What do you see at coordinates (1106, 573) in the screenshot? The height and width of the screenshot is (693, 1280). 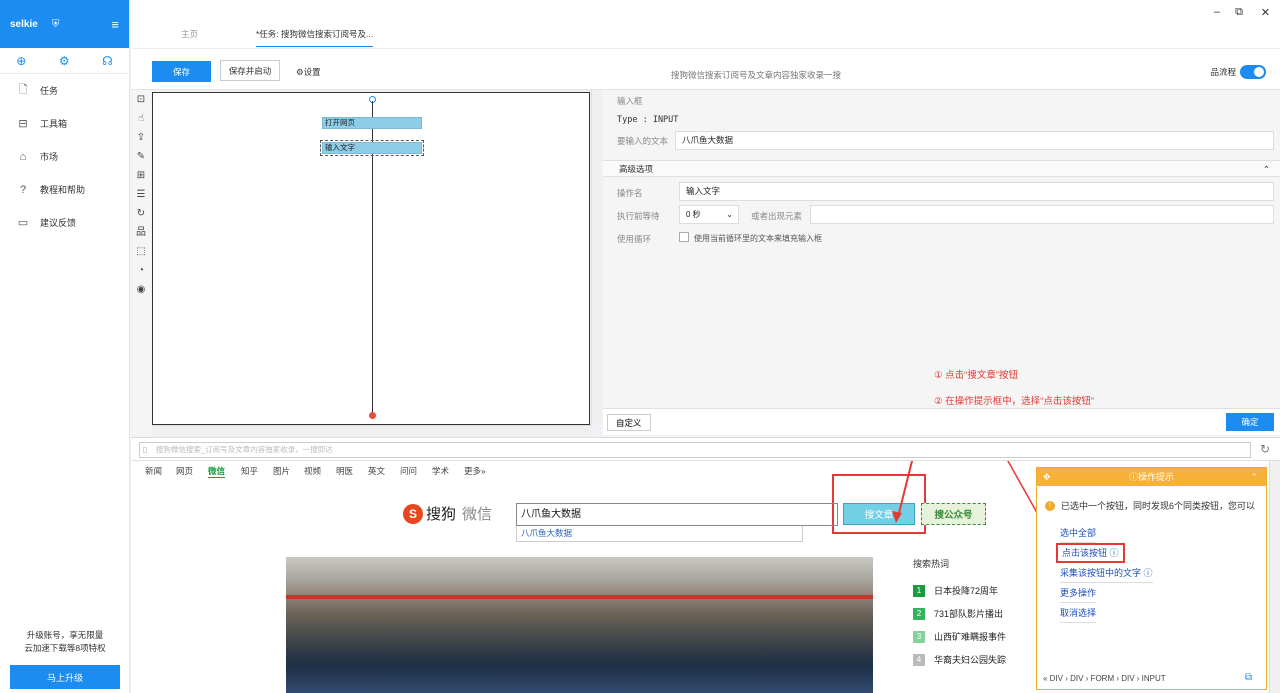 I see `collect-text-link: 采集该按钮中的文字 ⓘ` at bounding box center [1106, 573].